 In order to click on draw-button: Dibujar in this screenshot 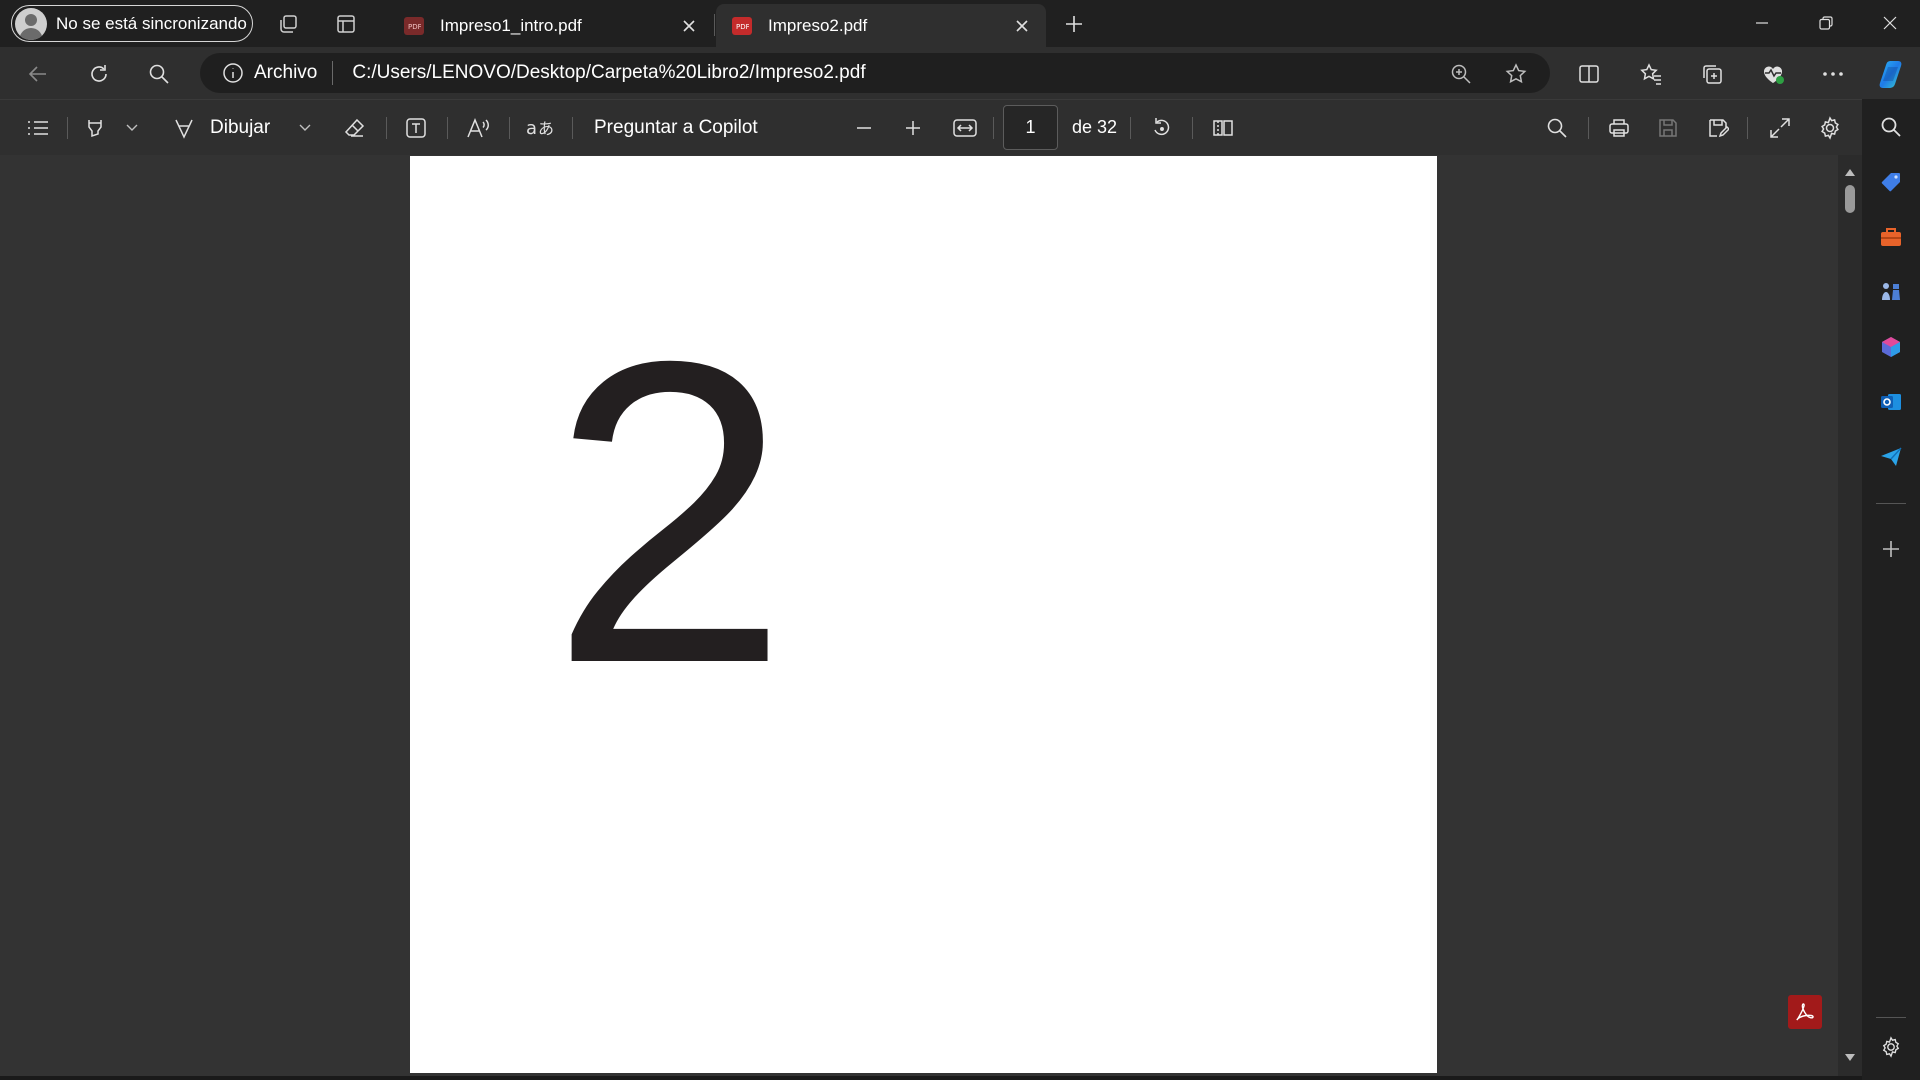, I will do `click(221, 128)`.